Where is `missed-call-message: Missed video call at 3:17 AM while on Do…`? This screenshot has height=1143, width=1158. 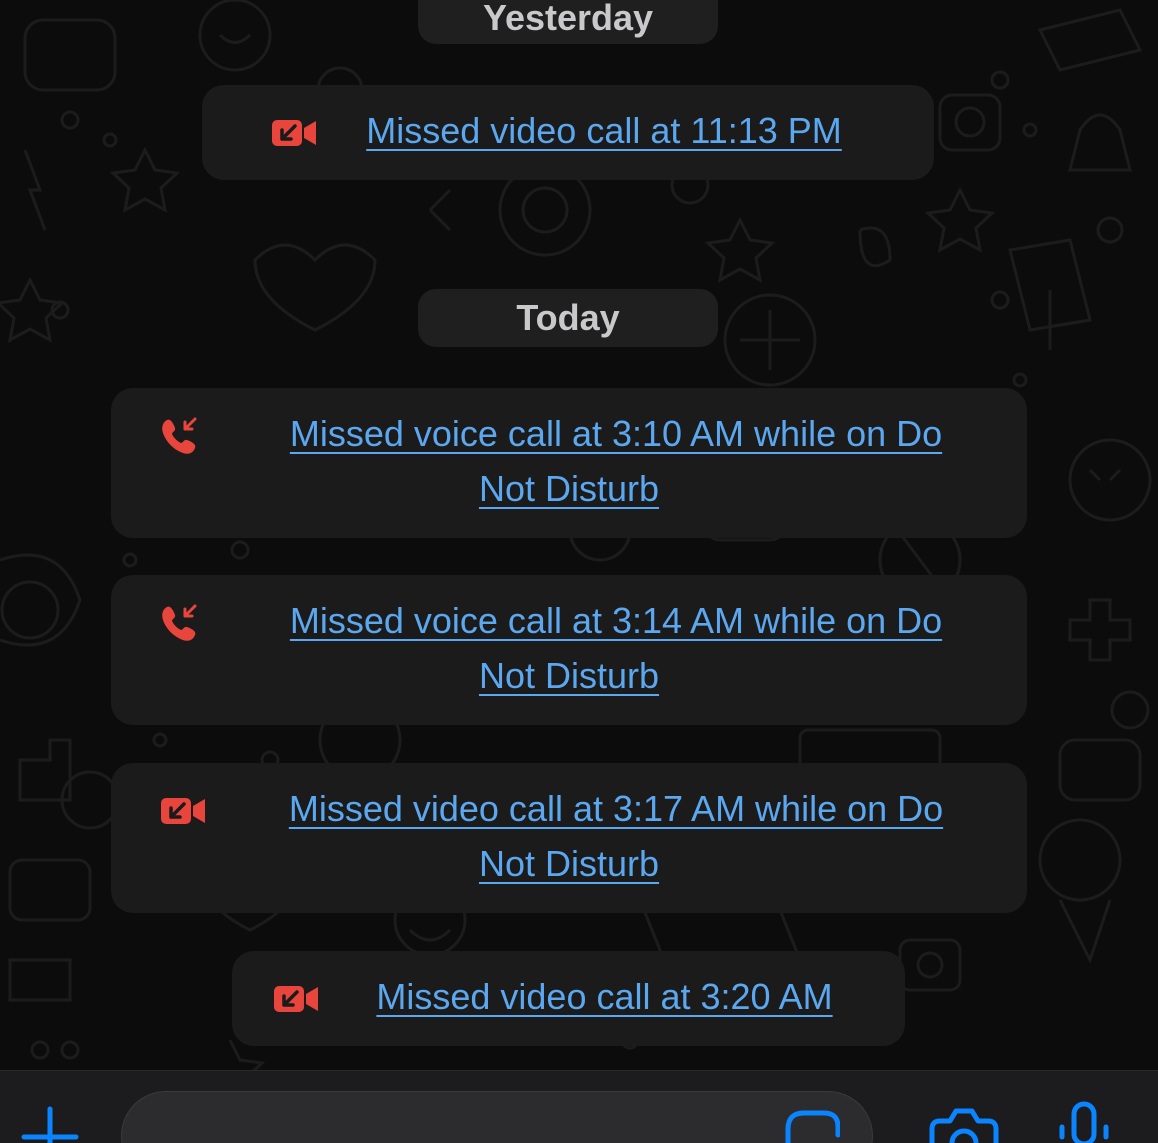 missed-call-message: Missed video call at 3:17 AM while on Do… is located at coordinates (569, 838).